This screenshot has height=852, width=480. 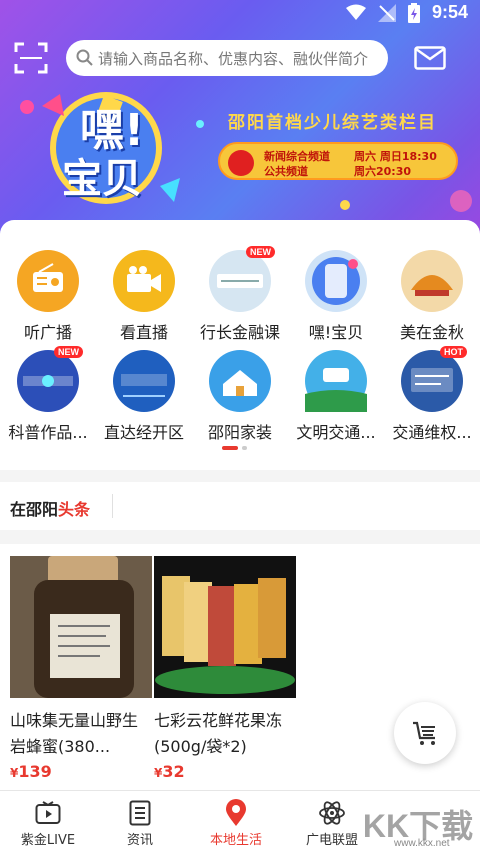 What do you see at coordinates (355, 12) in the screenshot?
I see `wifi-icon` at bounding box center [355, 12].